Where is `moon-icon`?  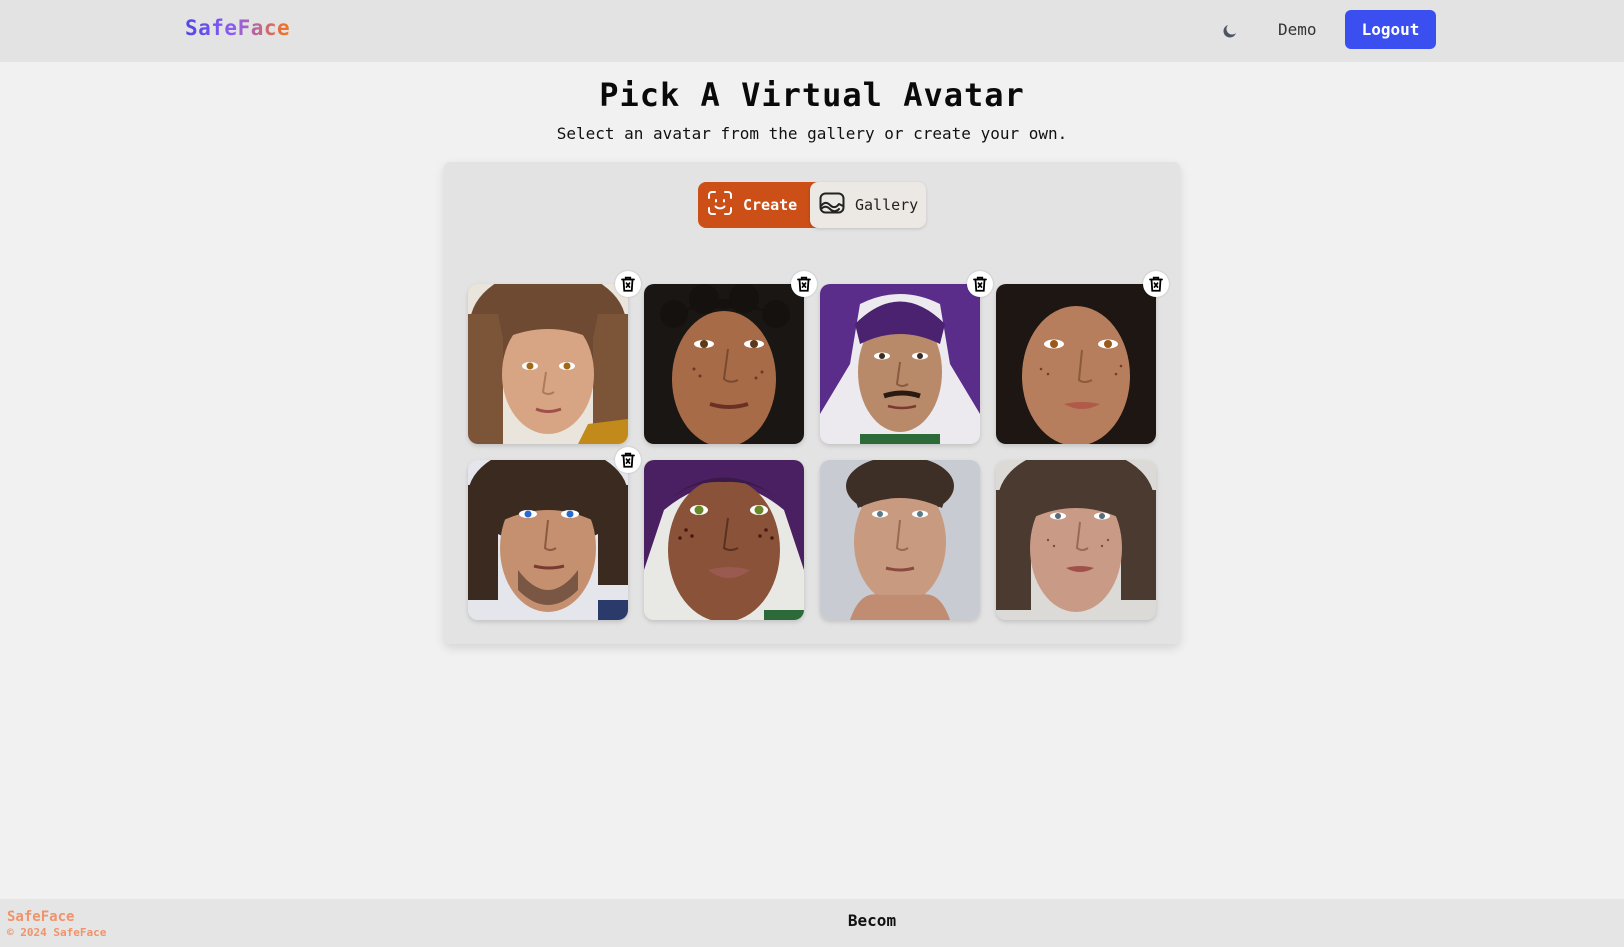
moon-icon is located at coordinates (1230, 31).